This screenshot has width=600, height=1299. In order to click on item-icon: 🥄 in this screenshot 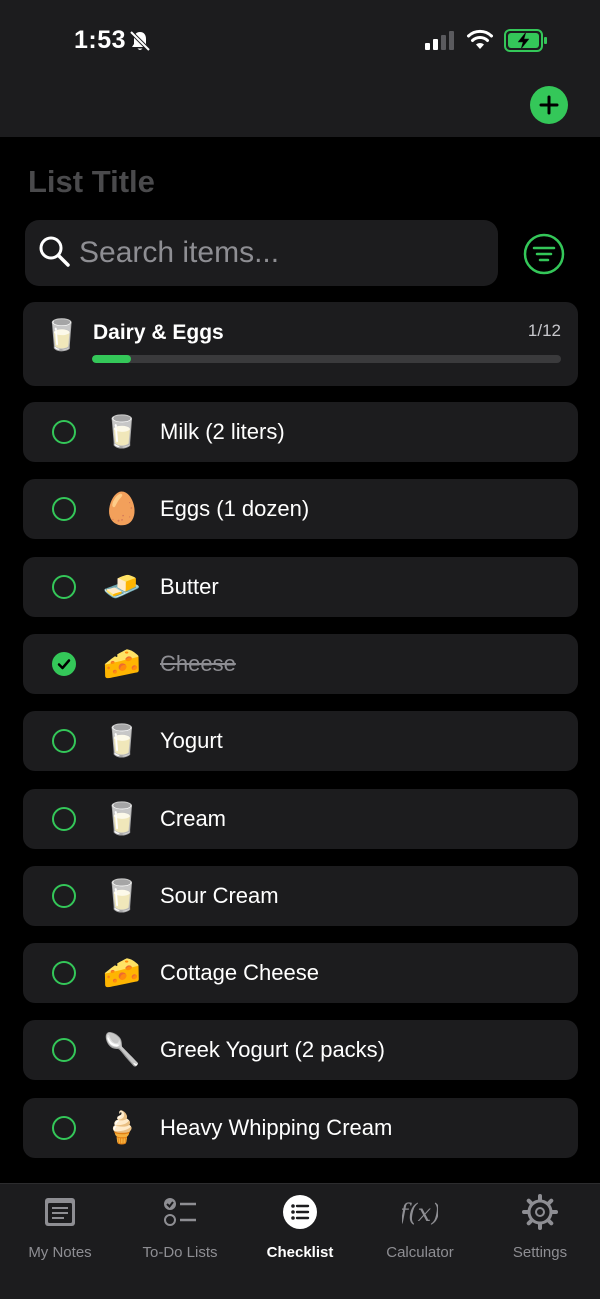, I will do `click(122, 1049)`.